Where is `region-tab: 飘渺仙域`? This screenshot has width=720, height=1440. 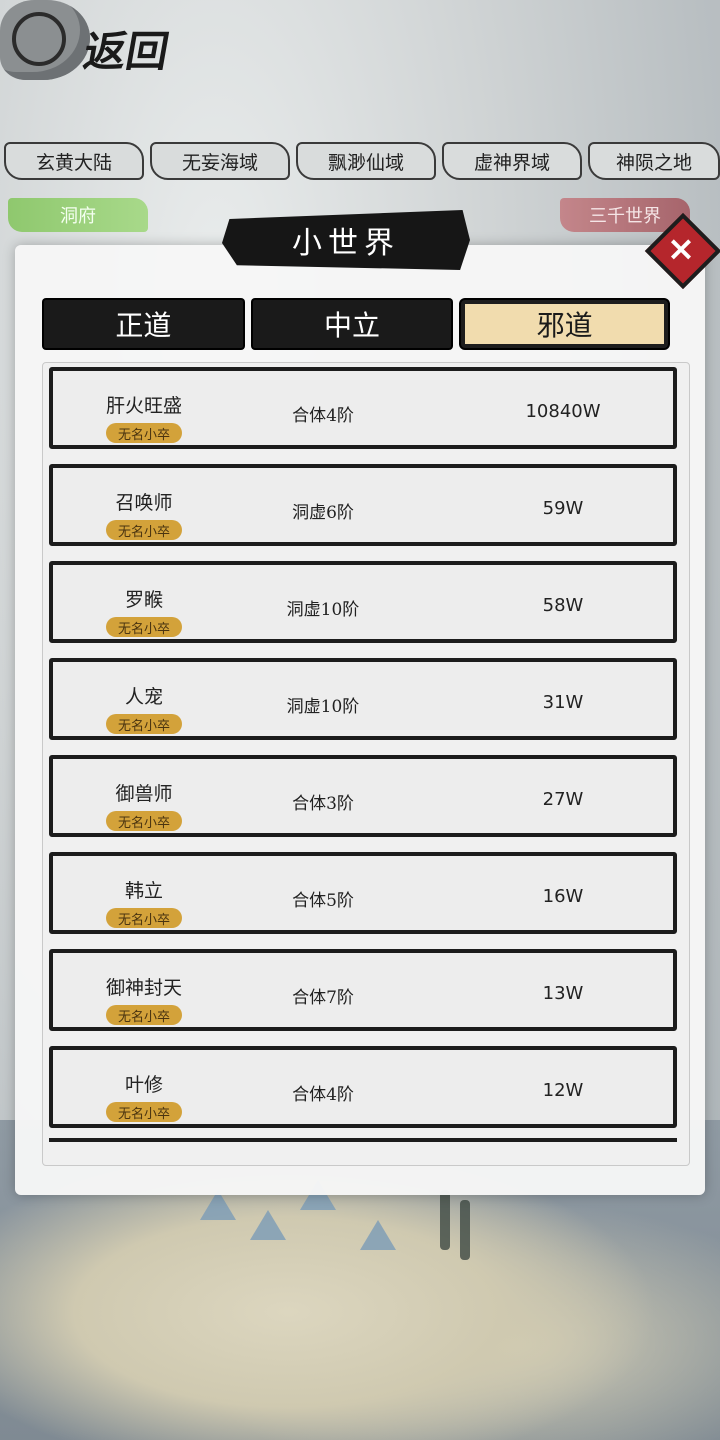
region-tab: 飘渺仙域 is located at coordinates (366, 161).